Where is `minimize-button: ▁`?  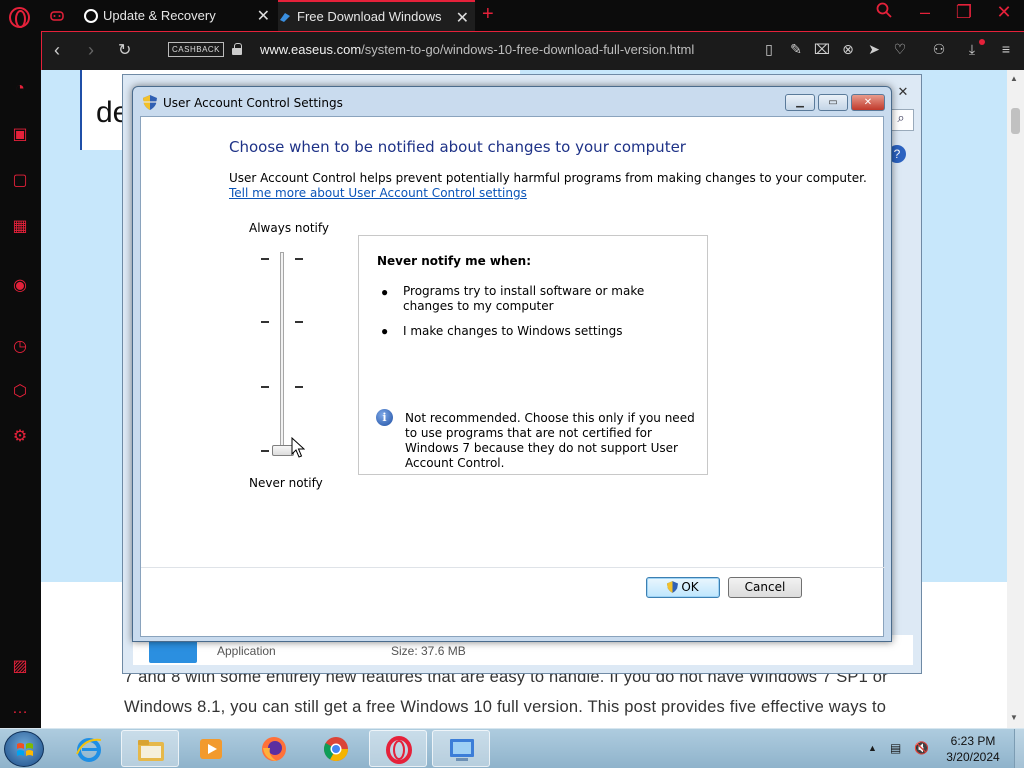 minimize-button: ▁ is located at coordinates (800, 102).